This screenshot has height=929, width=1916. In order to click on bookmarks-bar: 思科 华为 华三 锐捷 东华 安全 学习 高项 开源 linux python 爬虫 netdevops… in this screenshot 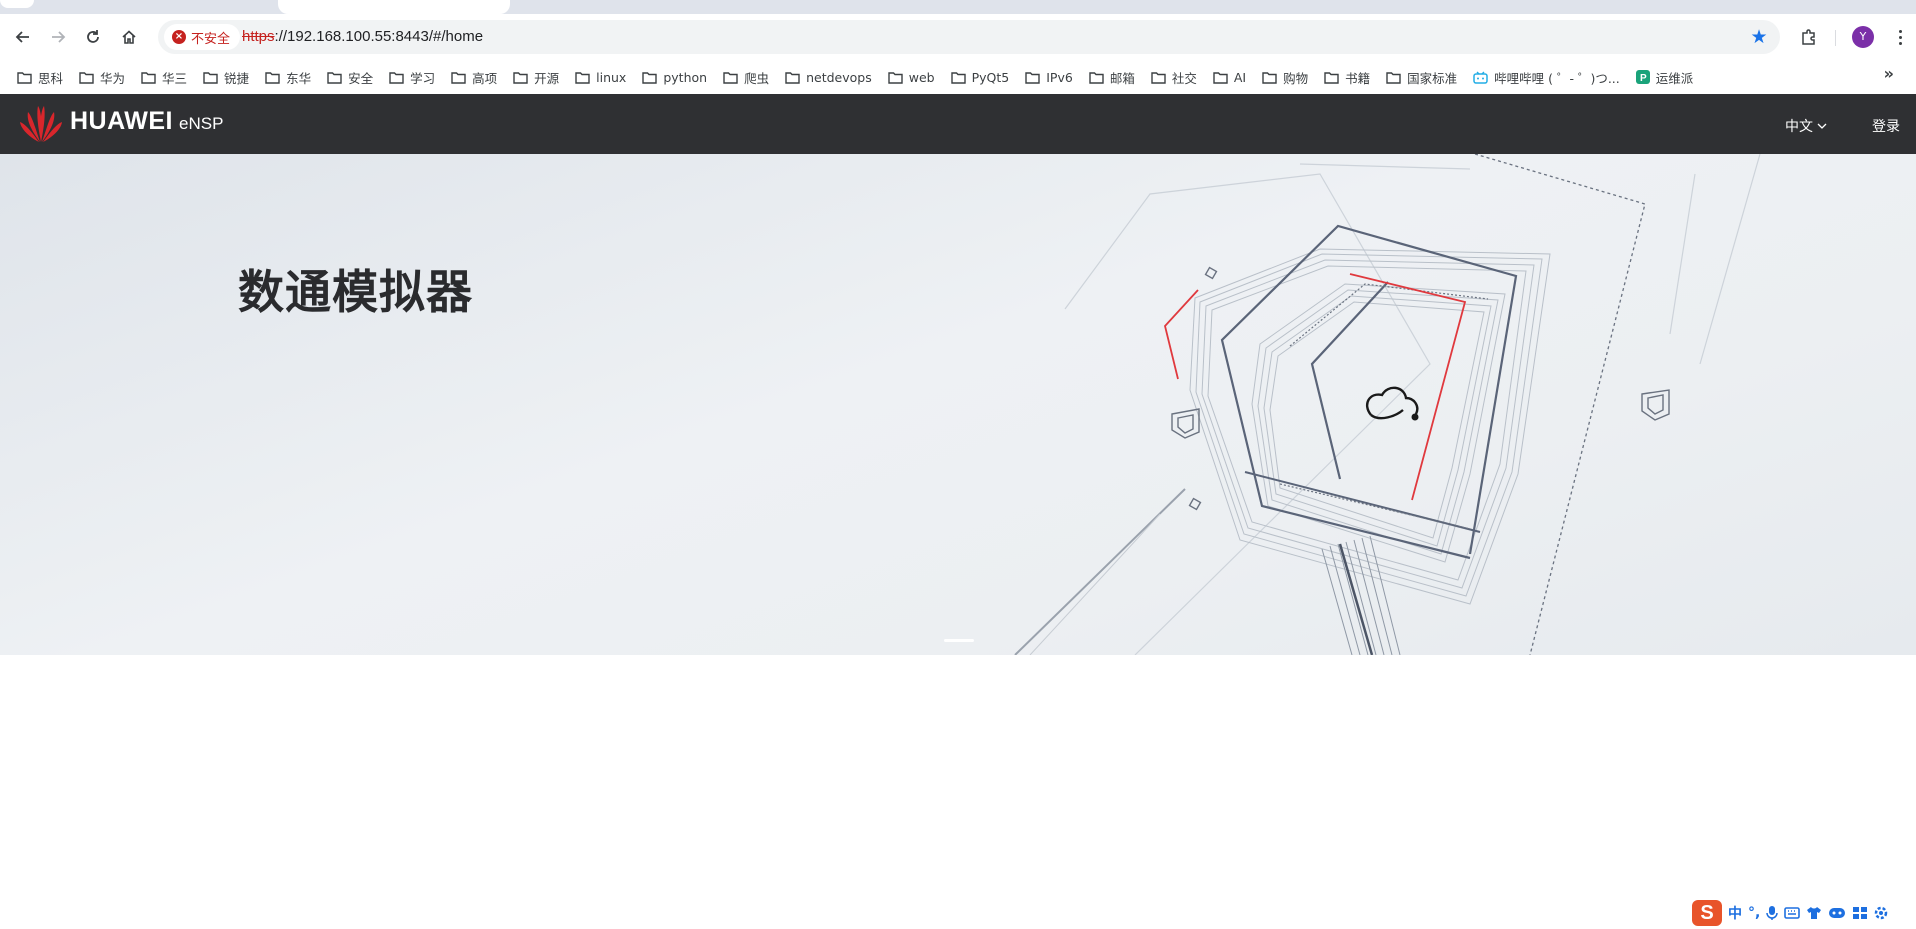, I will do `click(958, 77)`.